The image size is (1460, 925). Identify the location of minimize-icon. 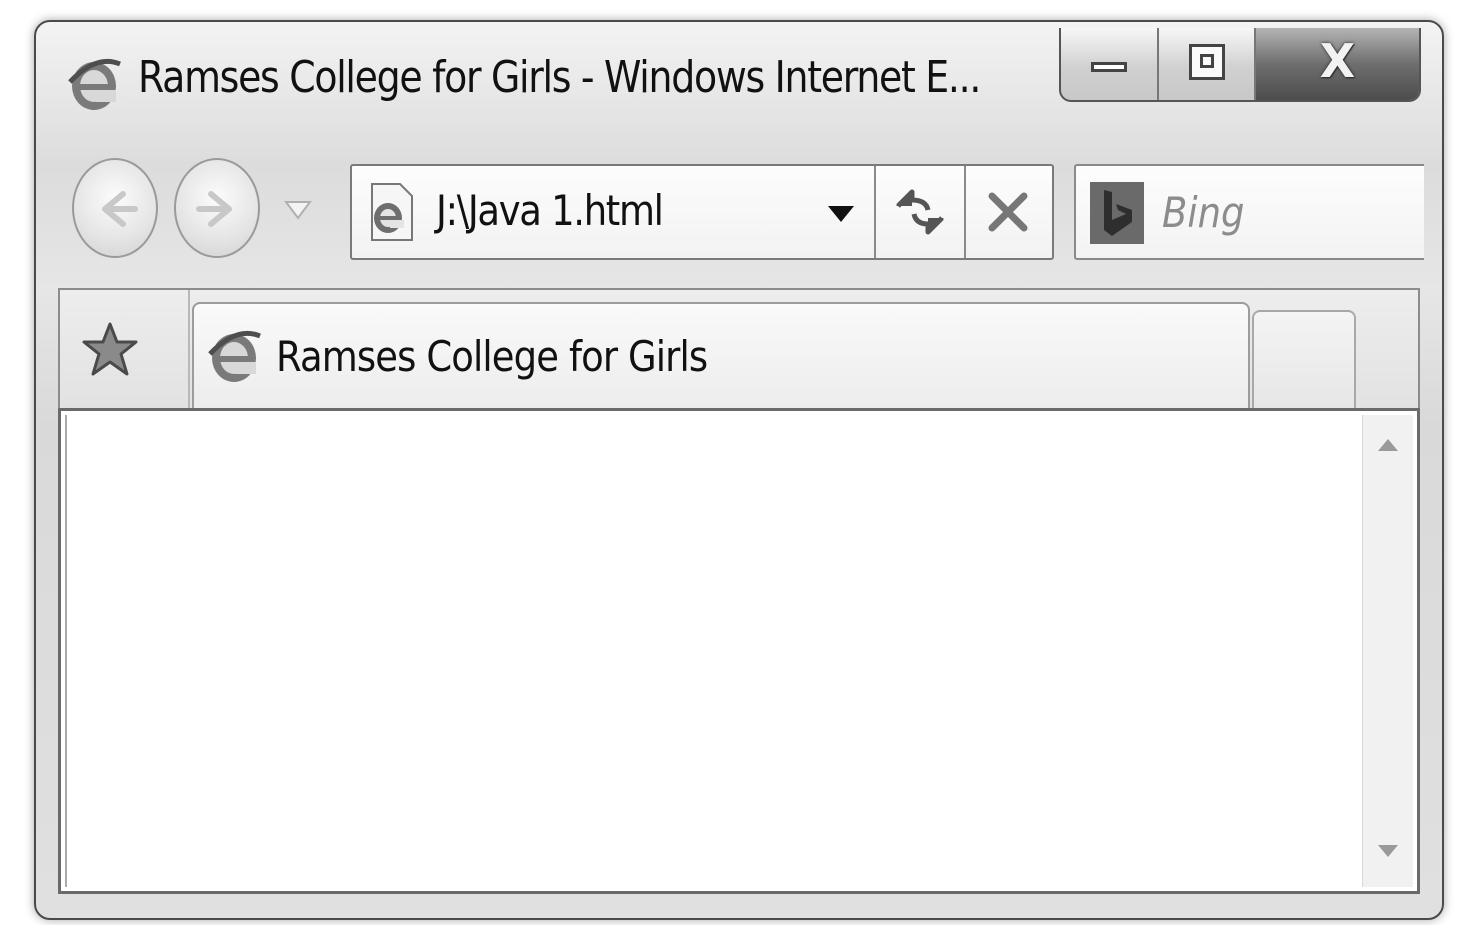
(1109, 67).